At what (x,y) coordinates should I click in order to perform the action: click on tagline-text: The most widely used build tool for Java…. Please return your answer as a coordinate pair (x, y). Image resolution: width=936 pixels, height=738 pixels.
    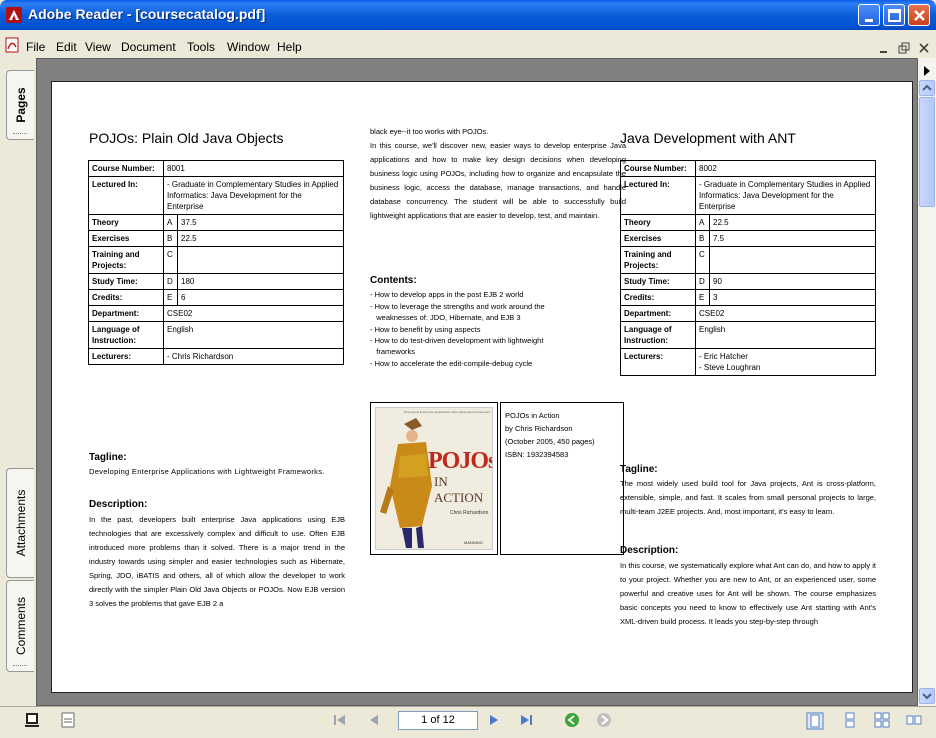
    Looking at the image, I should click on (748, 497).